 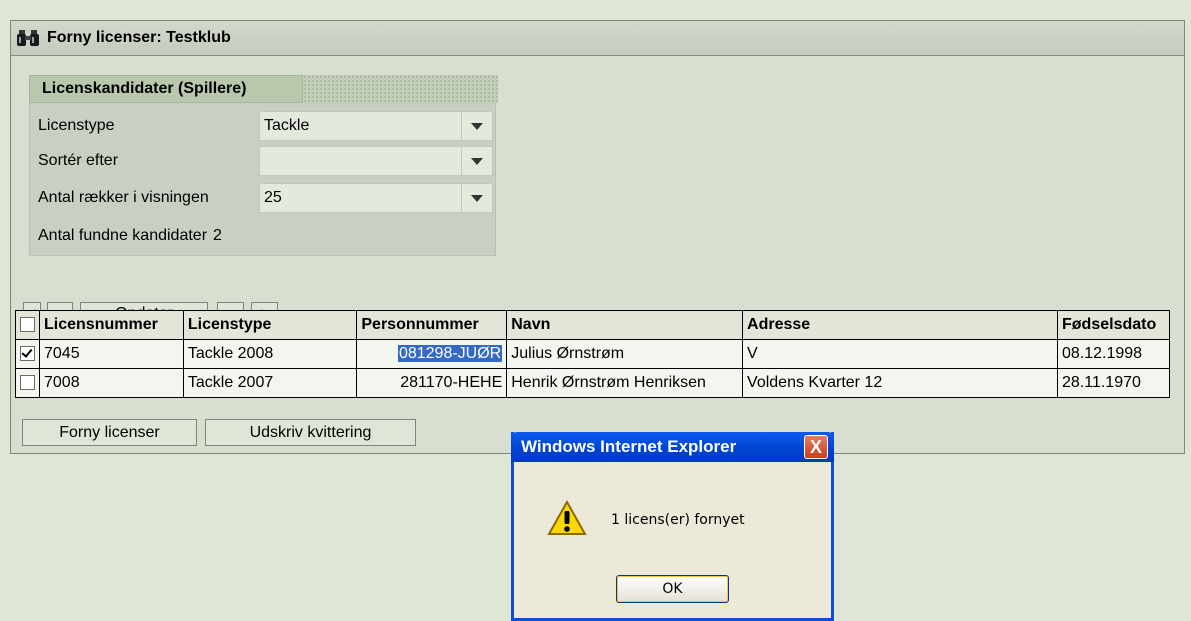 What do you see at coordinates (625, 325) in the screenshot?
I see `column-header: Navn` at bounding box center [625, 325].